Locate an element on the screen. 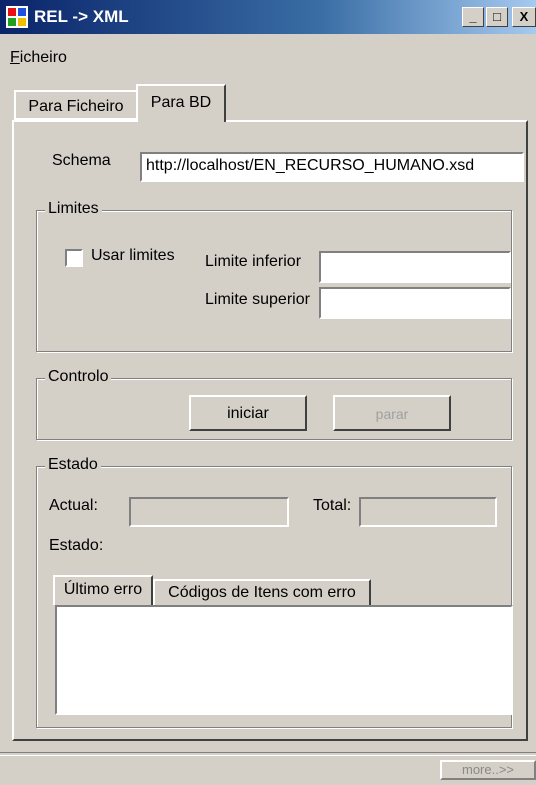 The width and height of the screenshot is (536, 785). minimize-button: _ is located at coordinates (473, 17).